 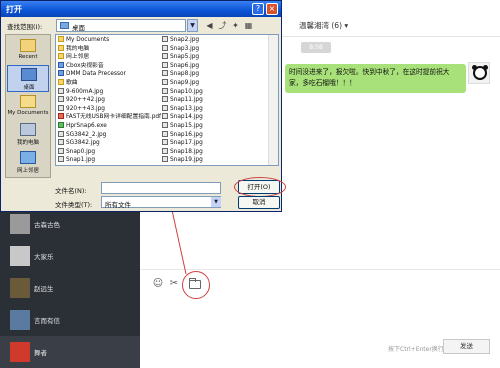 I want to click on file-name: Snap5.jpg, so click(x=185, y=57).